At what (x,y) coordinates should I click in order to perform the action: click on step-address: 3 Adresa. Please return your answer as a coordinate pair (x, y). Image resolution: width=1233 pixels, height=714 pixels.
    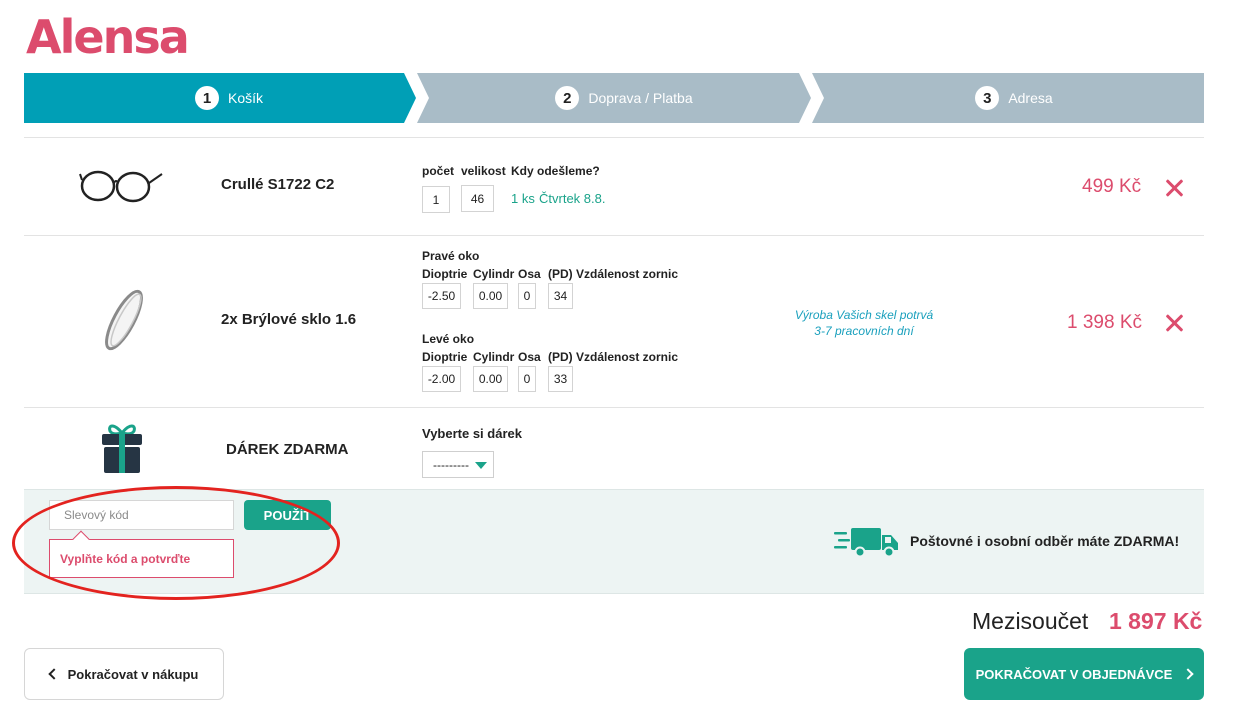
    Looking at the image, I should click on (1014, 98).